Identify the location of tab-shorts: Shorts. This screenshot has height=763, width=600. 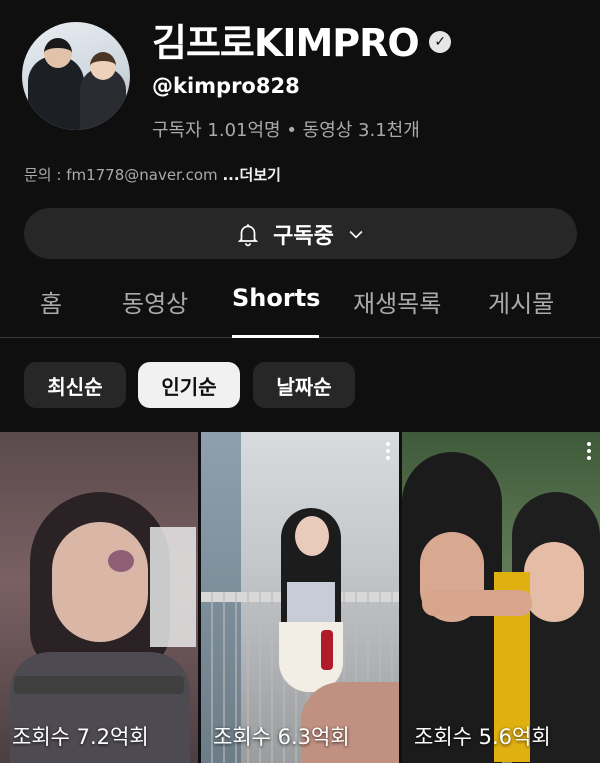
(276, 298).